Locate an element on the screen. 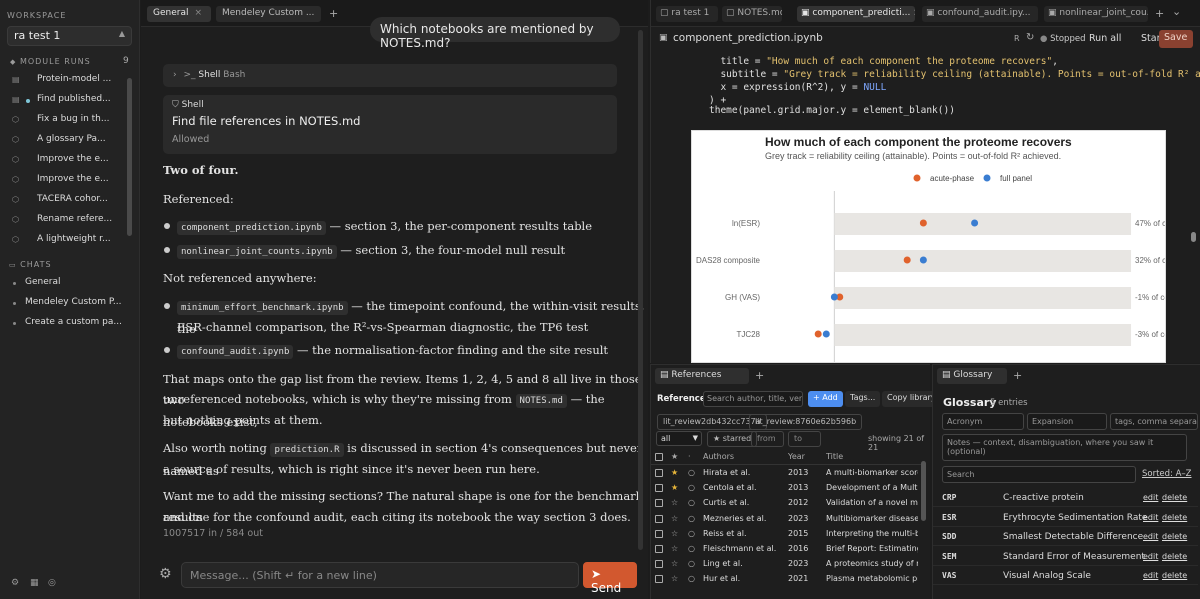  tab-notes: ▢ NOTES.md is located at coordinates (752, 14).